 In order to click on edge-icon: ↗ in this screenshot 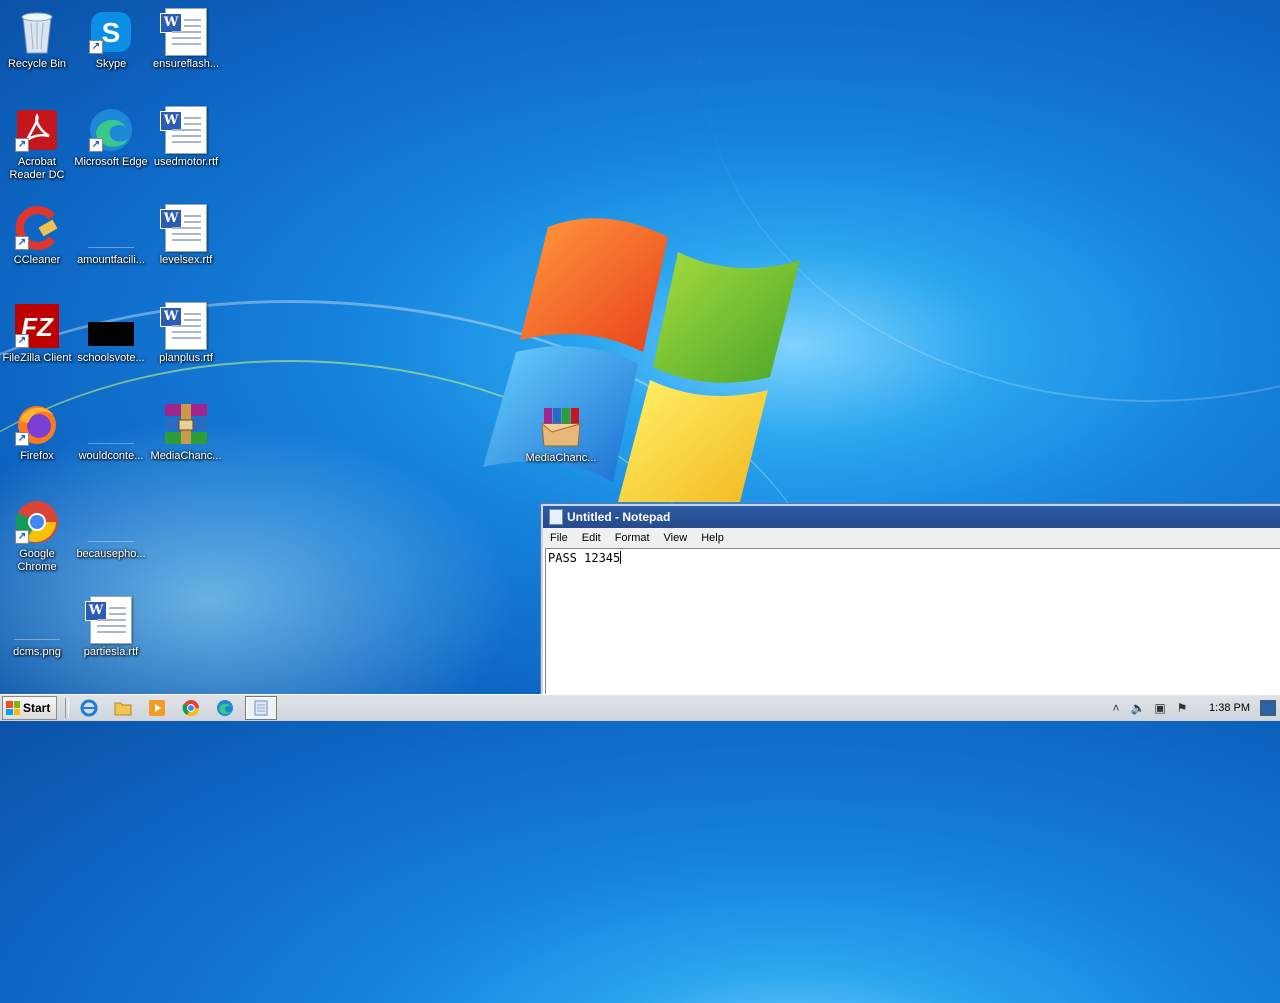, I will do `click(111, 130)`.